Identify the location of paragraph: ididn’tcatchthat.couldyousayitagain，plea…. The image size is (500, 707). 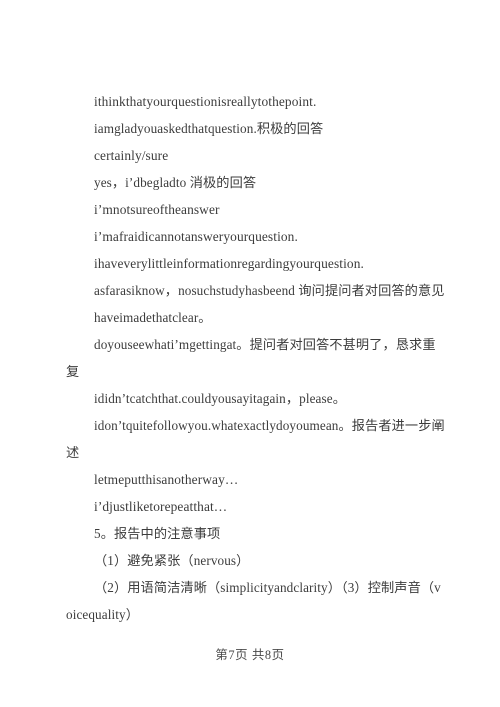
(220, 398).